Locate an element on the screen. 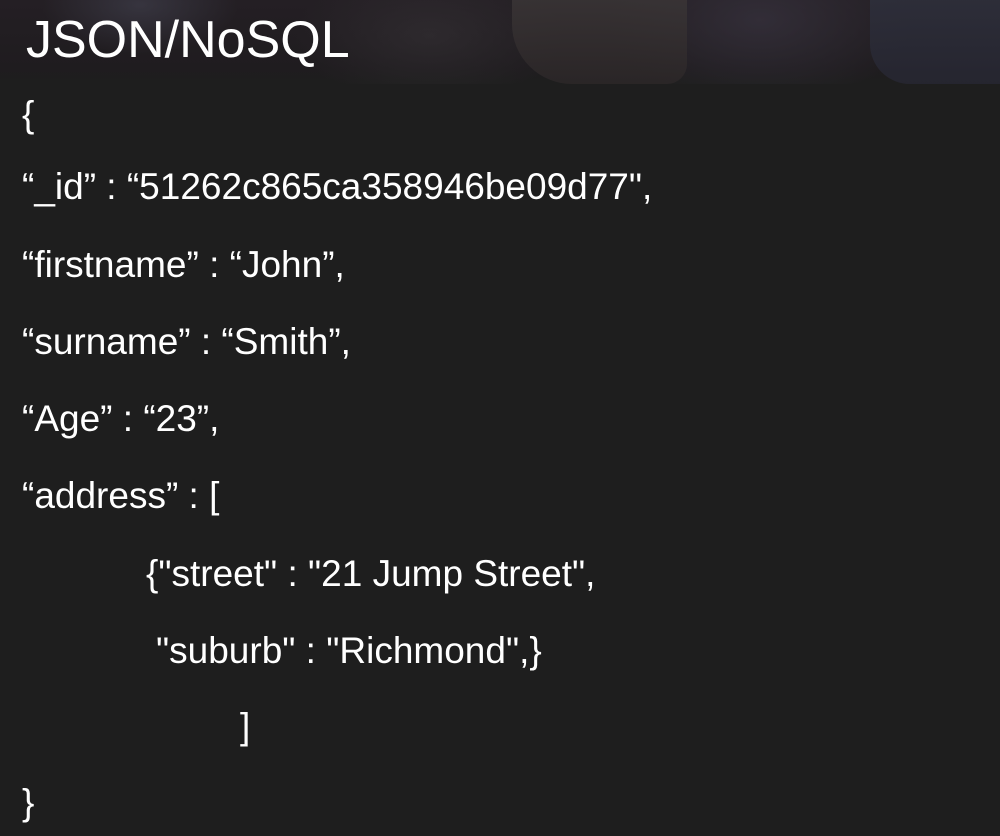 Image resolution: width=1000 pixels, height=836 pixels. code-line-firstname: “firstname” : “John”, is located at coordinates (183, 264).